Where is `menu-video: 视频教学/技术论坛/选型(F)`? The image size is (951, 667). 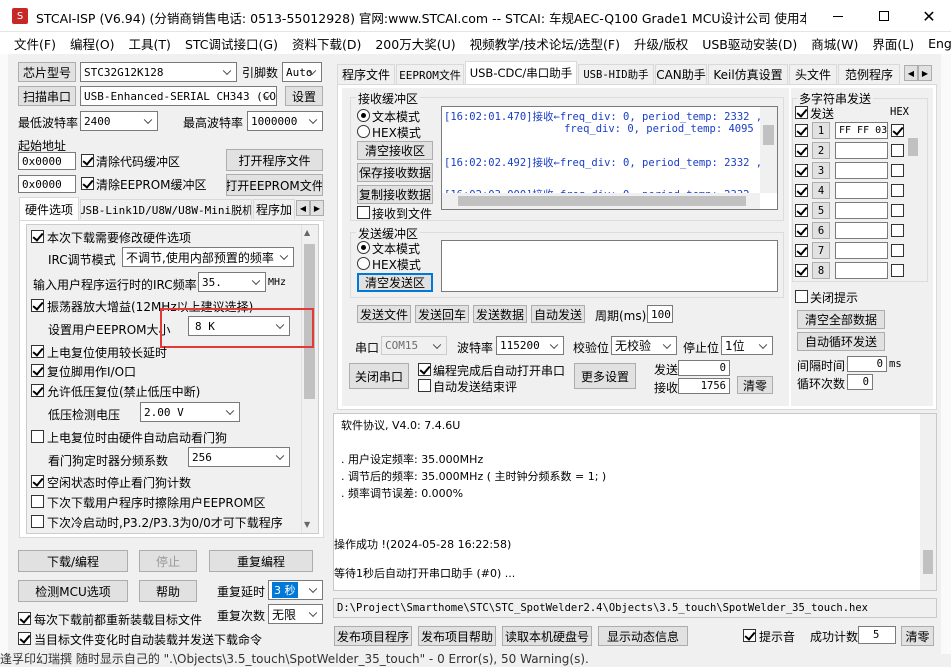 menu-video: 视频教学/技术论坛/选型(F) is located at coordinates (545, 43).